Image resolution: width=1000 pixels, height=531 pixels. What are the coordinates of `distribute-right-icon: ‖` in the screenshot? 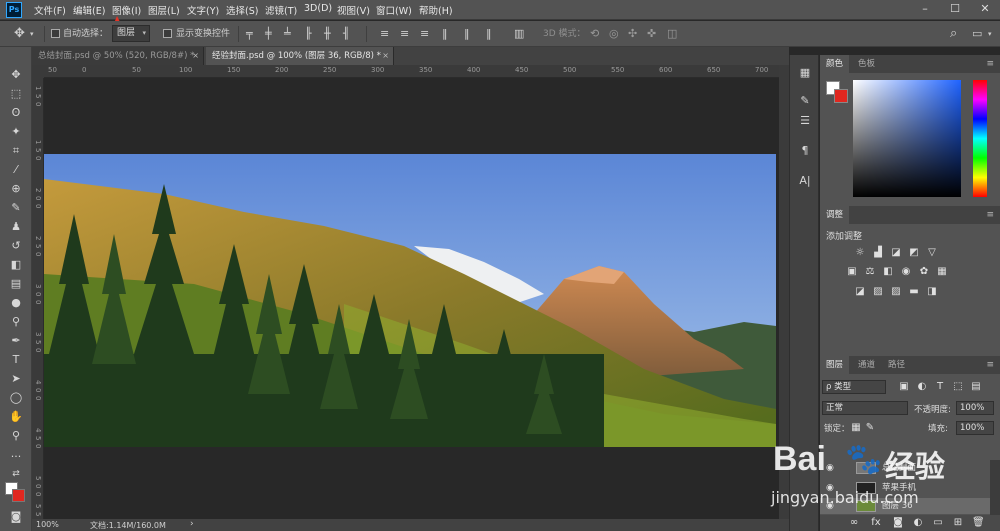 It's located at (489, 34).